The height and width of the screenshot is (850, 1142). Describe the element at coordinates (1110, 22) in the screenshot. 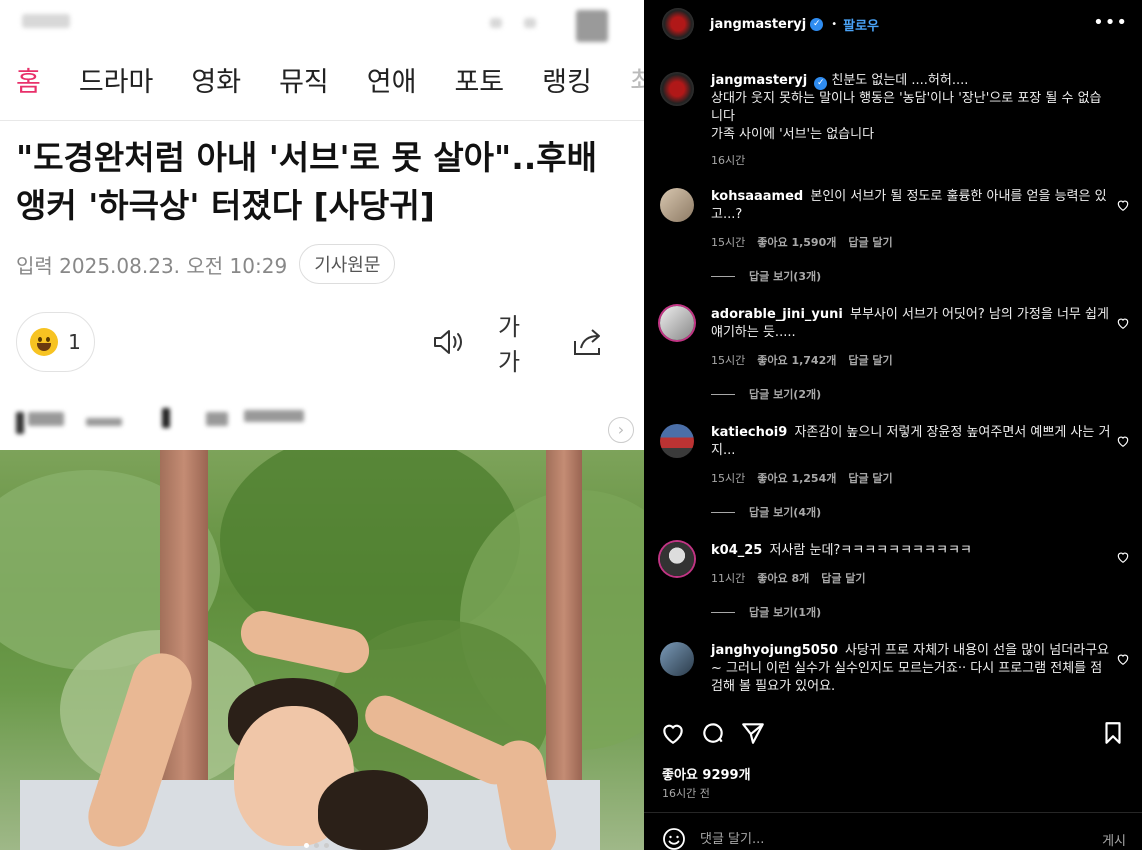

I see `more-options-icon: •••` at that location.